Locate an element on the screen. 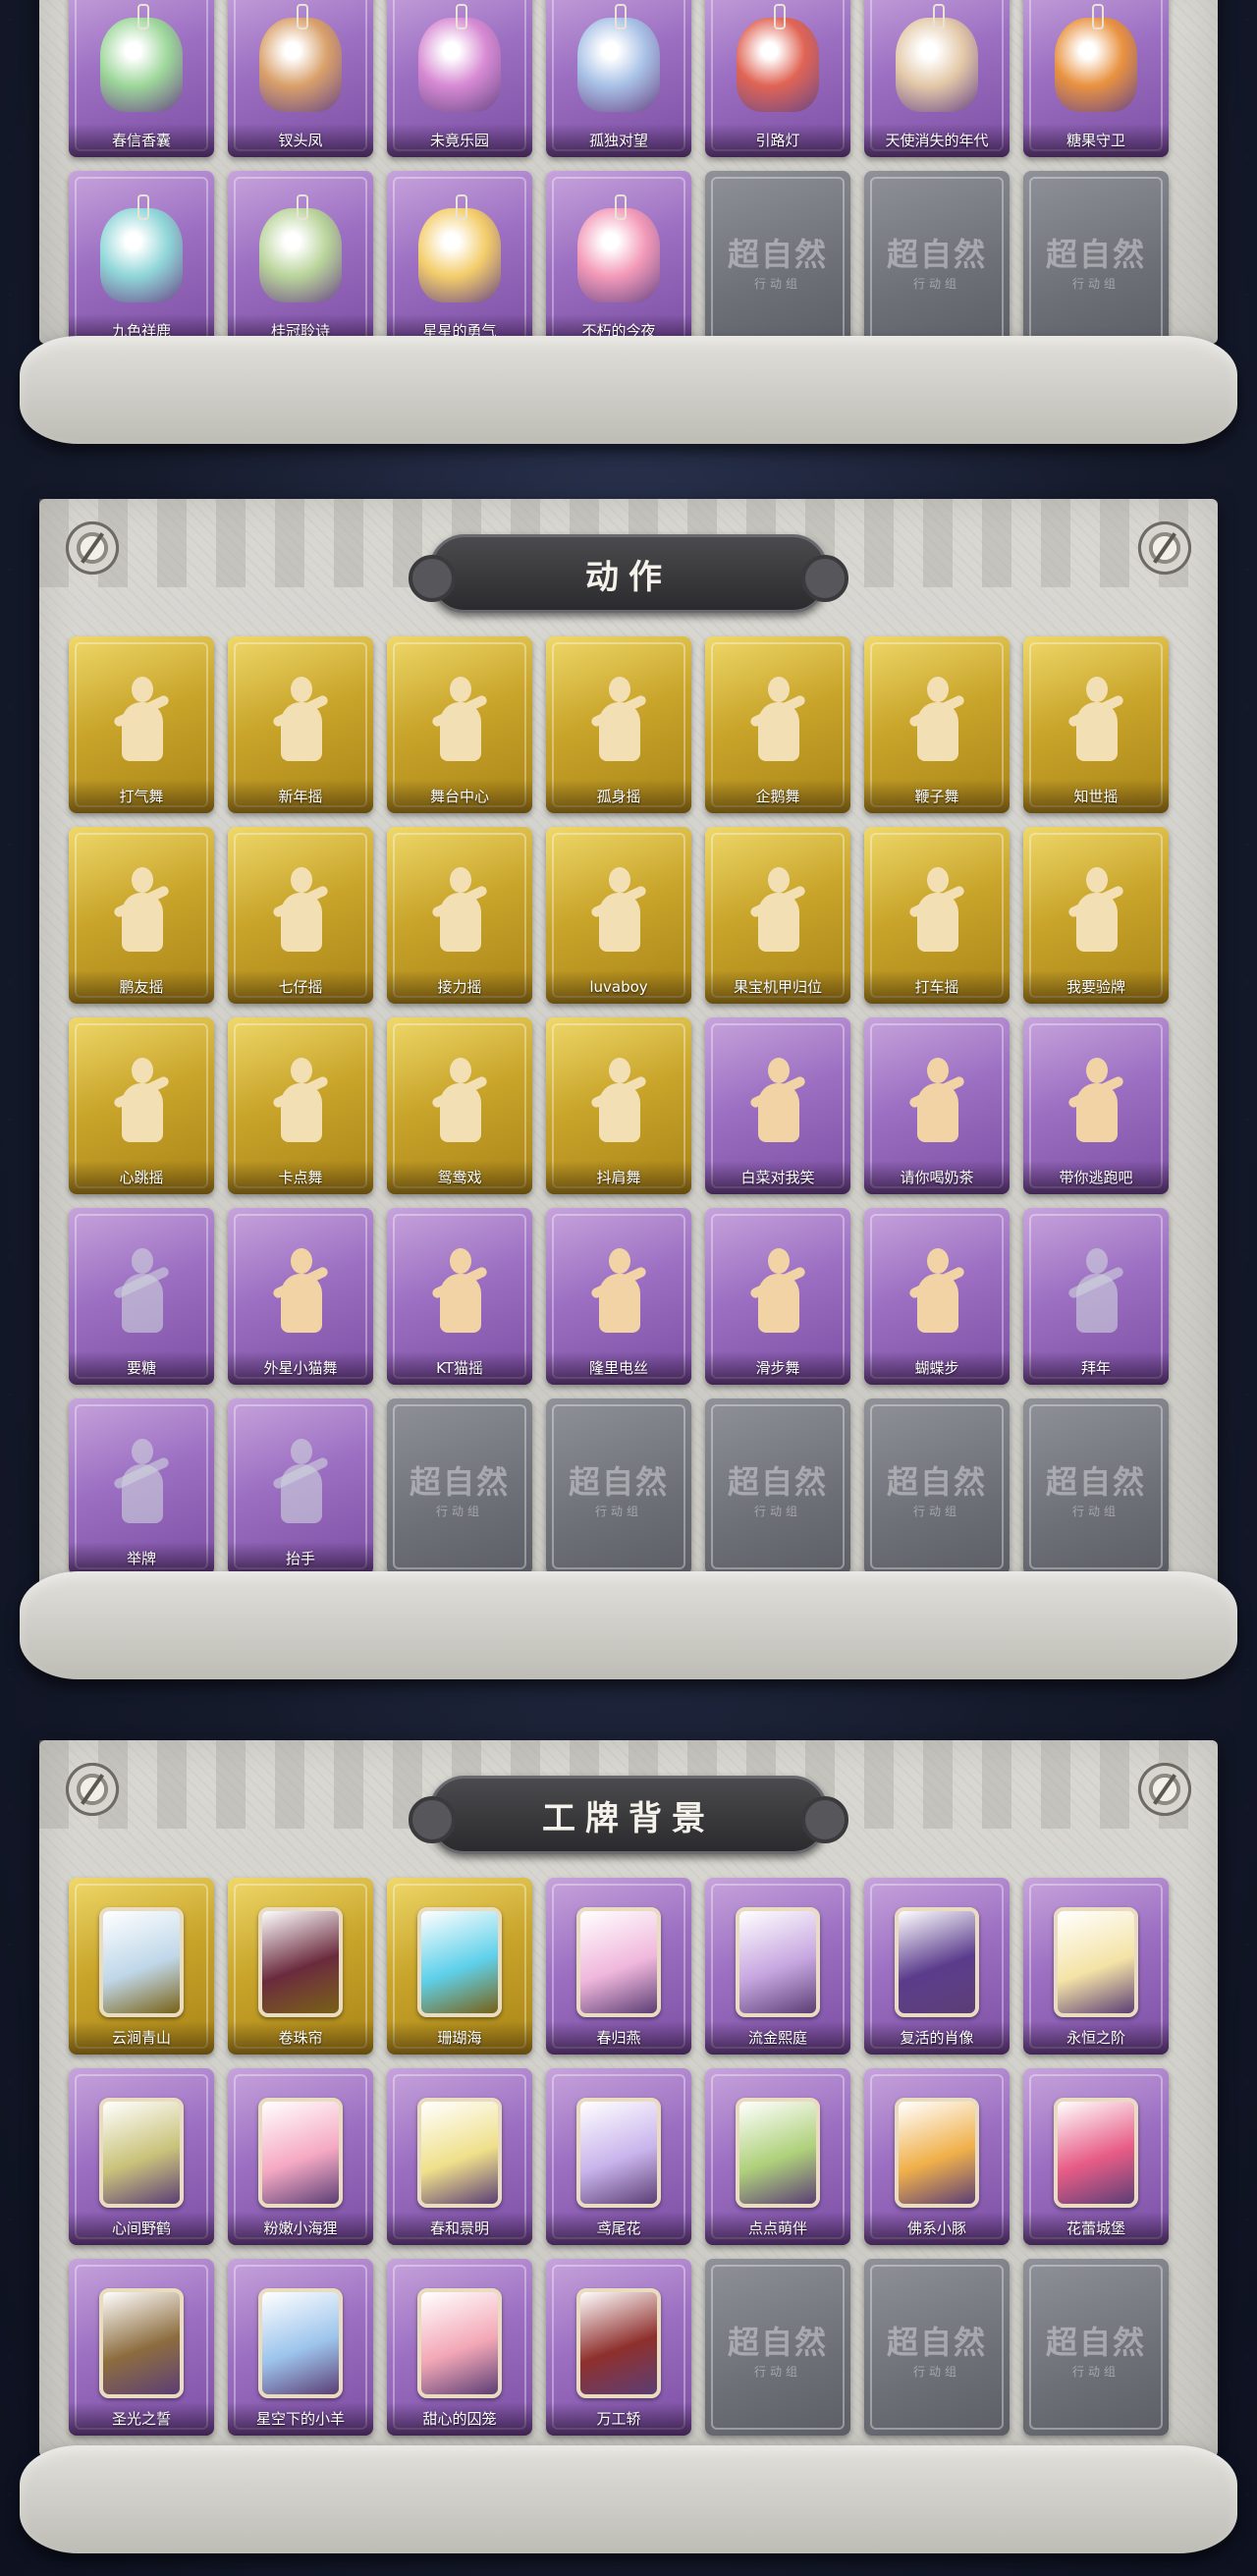 The image size is (1257, 2576). item-card: 春信香囊 is located at coordinates (141, 78).